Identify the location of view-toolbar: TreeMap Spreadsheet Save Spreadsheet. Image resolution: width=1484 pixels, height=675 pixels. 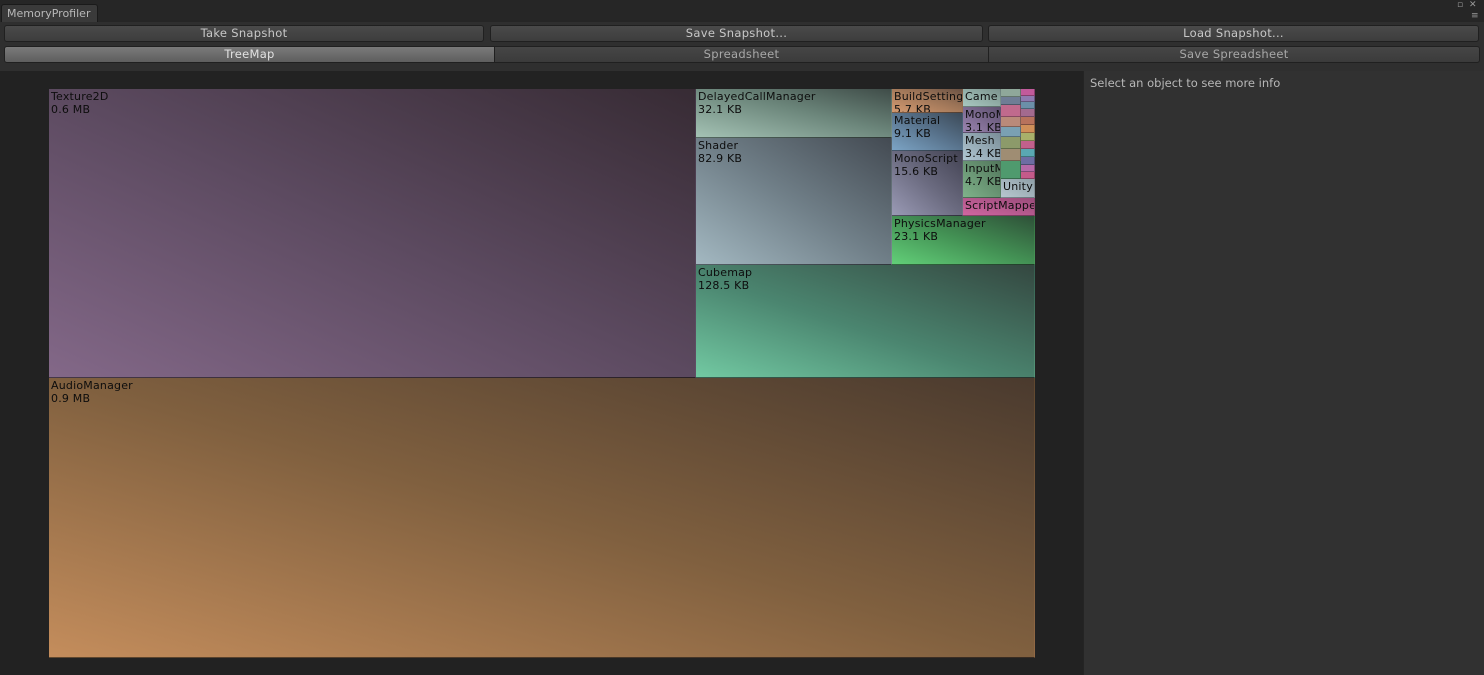
(742, 56).